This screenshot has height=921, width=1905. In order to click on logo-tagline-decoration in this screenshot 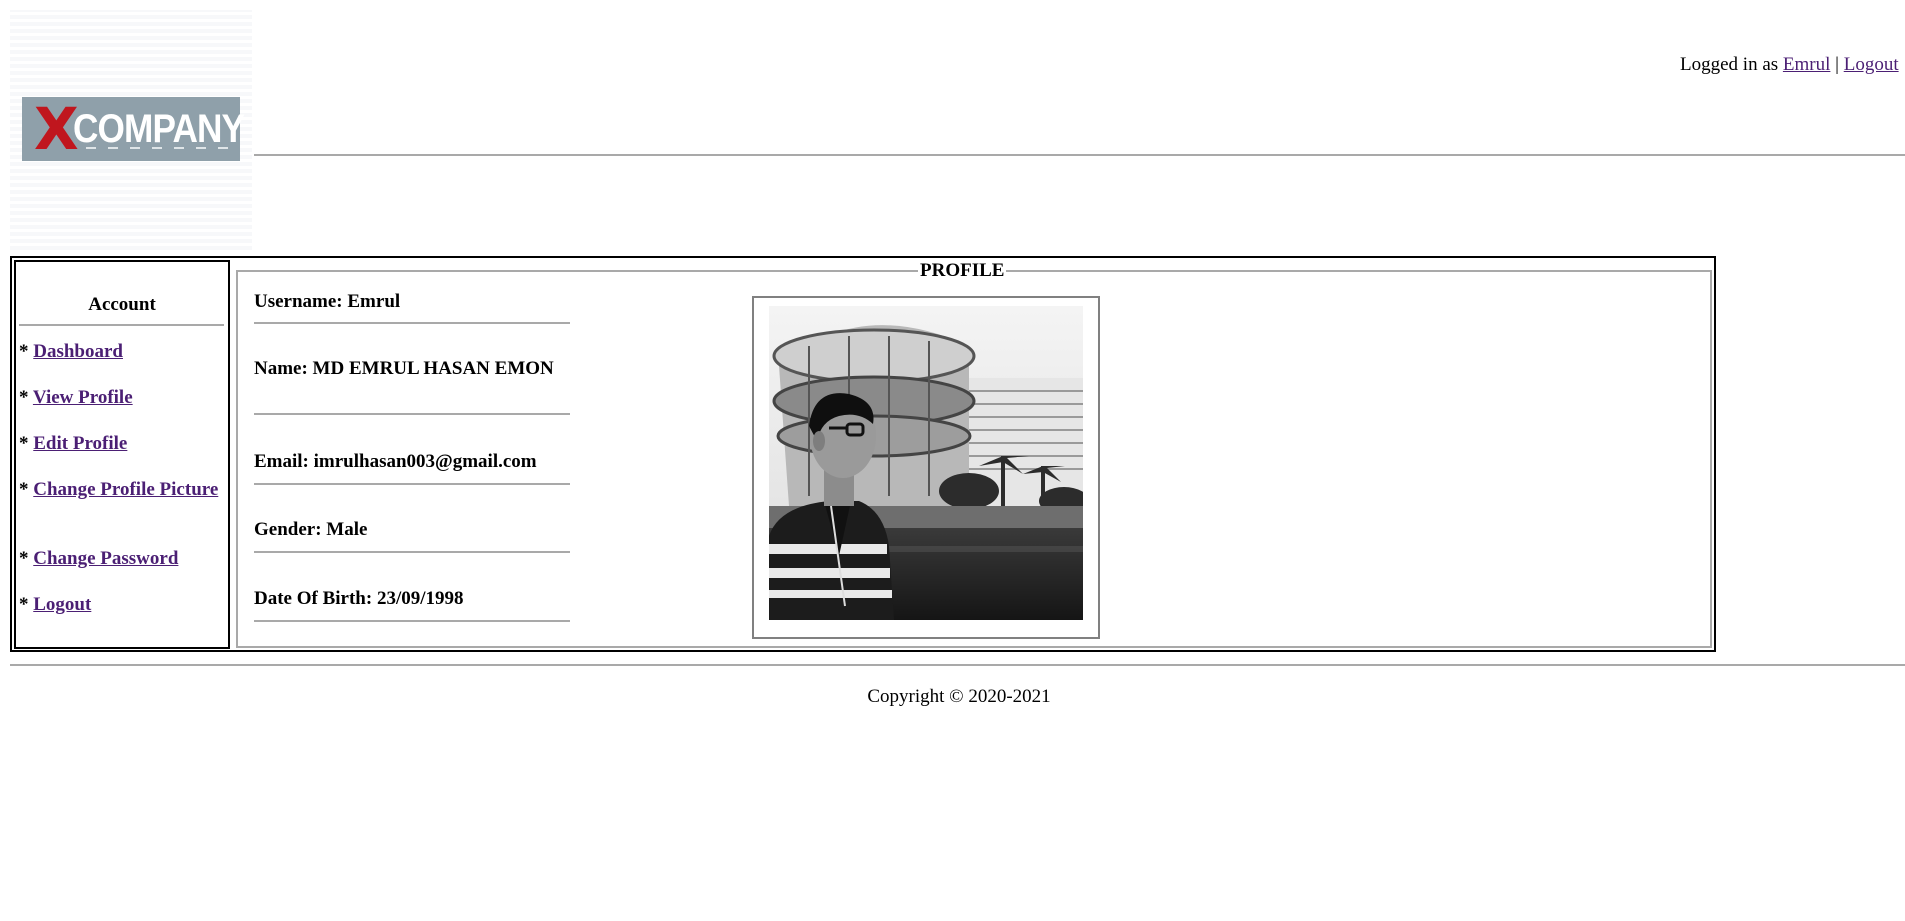, I will do `click(161, 148)`.